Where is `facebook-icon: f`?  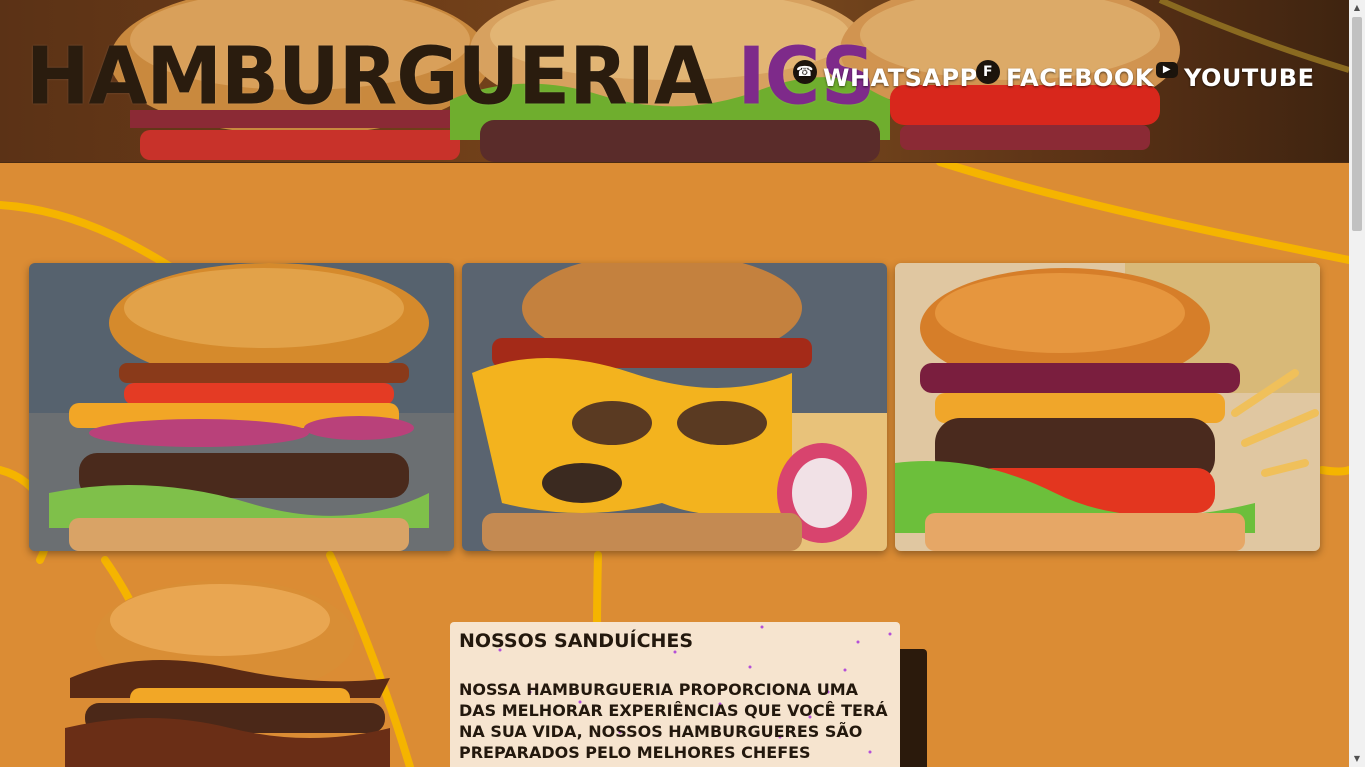 facebook-icon: f is located at coordinates (988, 72).